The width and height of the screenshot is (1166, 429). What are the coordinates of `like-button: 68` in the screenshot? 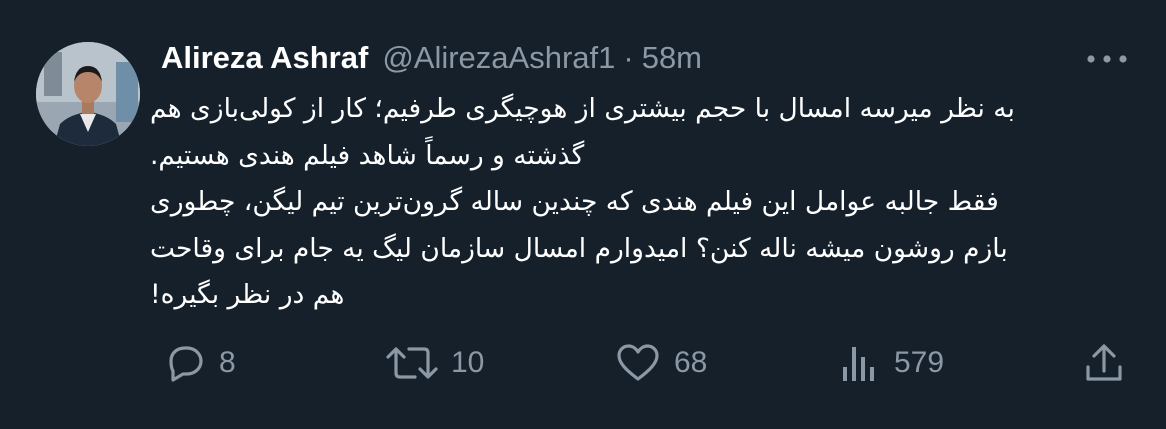 It's located at (660, 363).